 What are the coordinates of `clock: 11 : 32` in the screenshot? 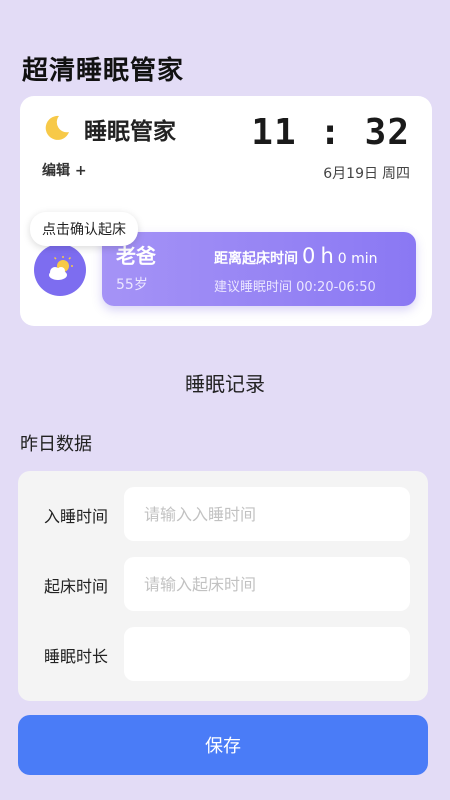 It's located at (330, 132).